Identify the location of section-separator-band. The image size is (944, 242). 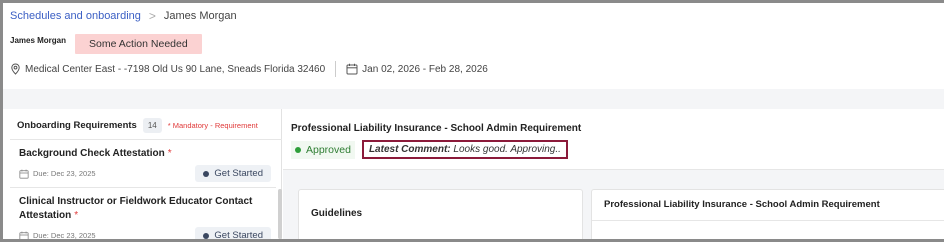
(473, 99).